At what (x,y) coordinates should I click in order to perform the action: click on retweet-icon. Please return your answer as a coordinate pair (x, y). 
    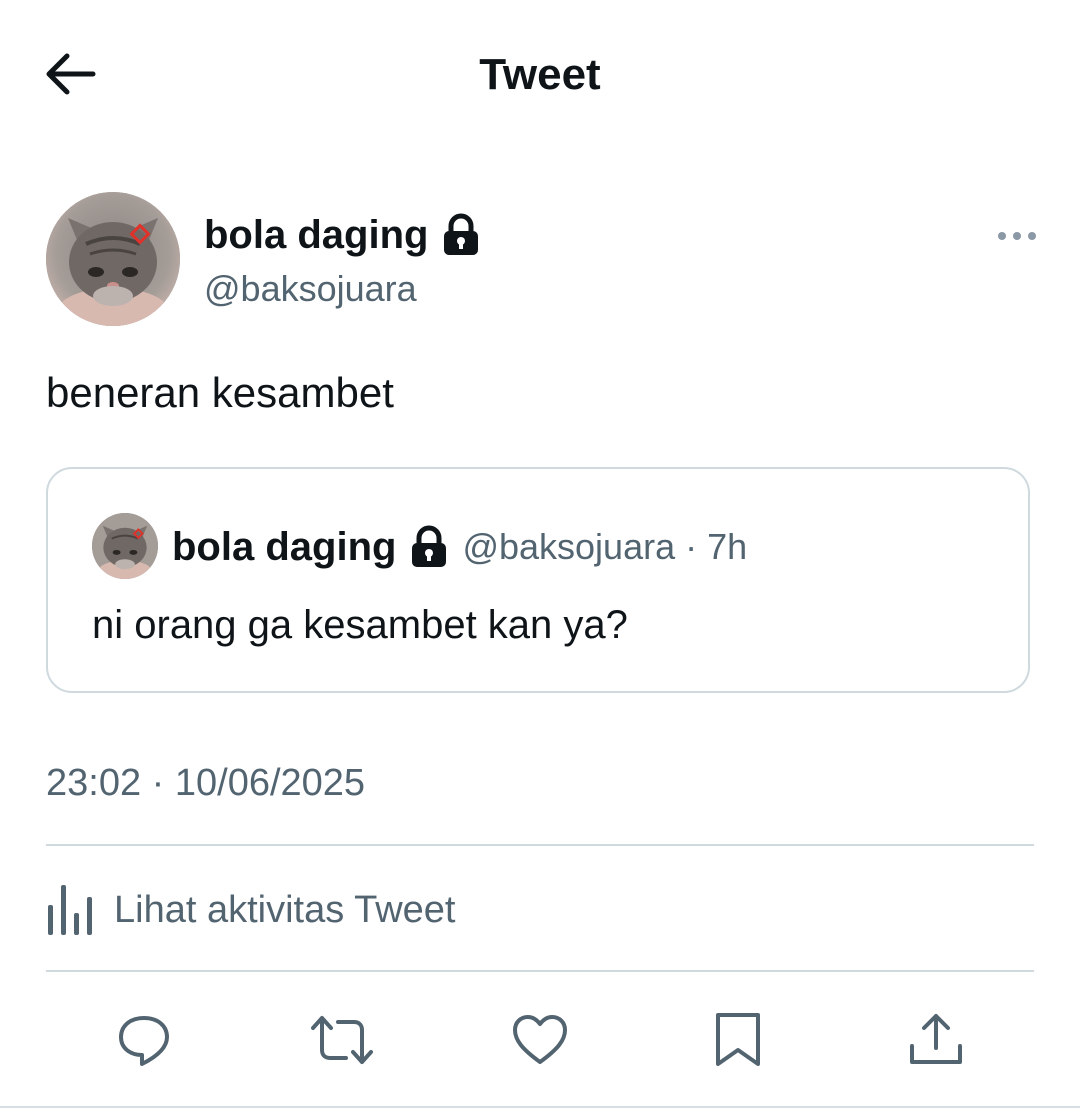
    Looking at the image, I should click on (342, 1040).